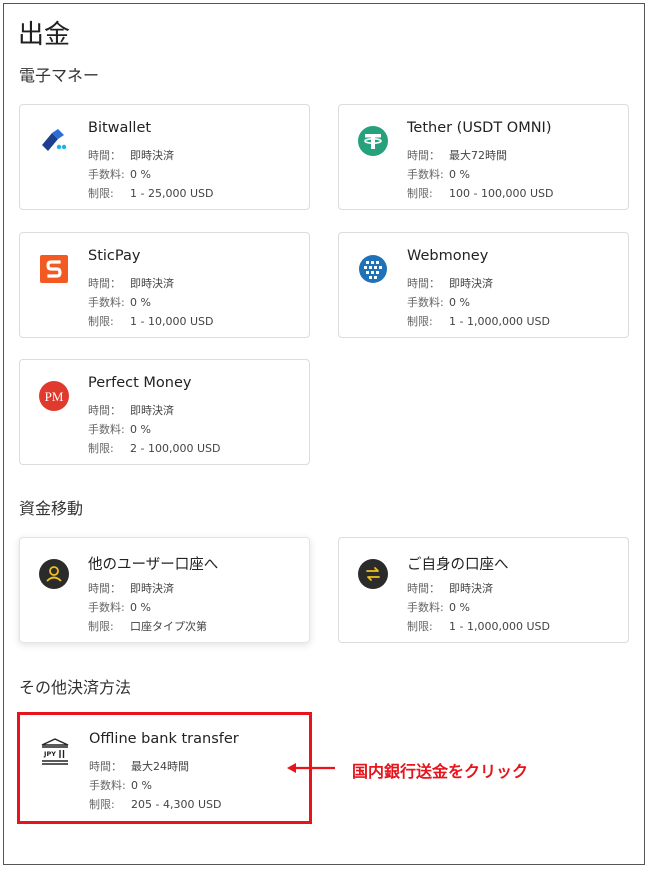 This screenshot has width=650, height=870. What do you see at coordinates (147, 626) in the screenshot?
I see `row-limit: 制限: 口座タイプ次第` at bounding box center [147, 626].